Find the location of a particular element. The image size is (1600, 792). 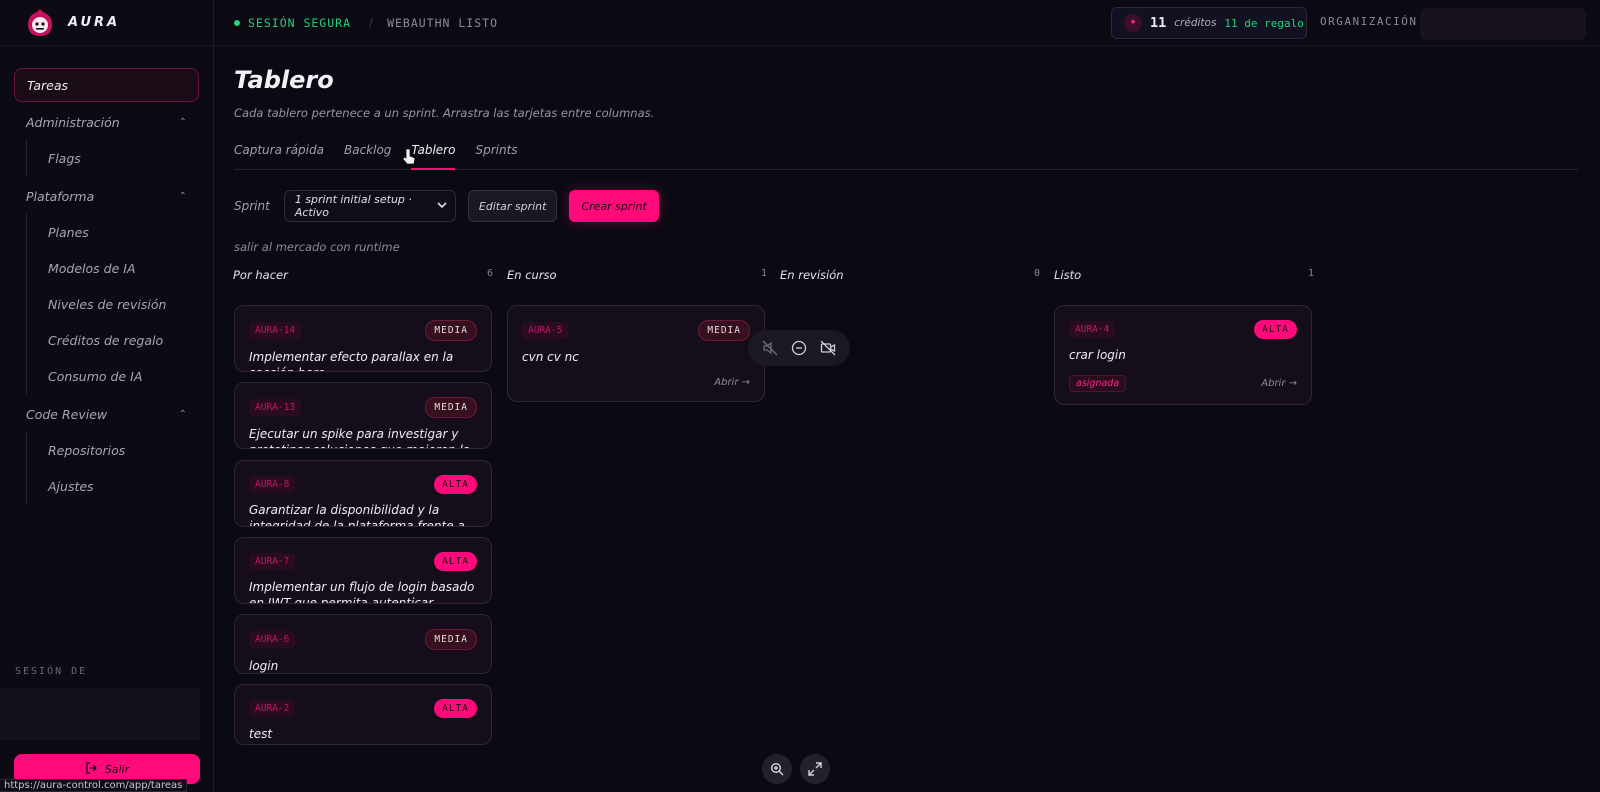

minus-circle-icon is located at coordinates (799, 348).